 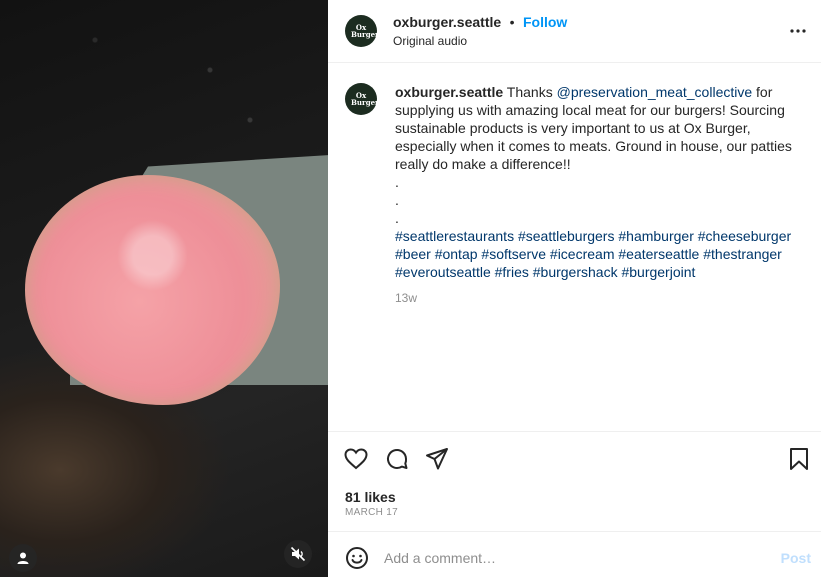 What do you see at coordinates (742, 254) in the screenshot?
I see `hashtag-link: #thestranger` at bounding box center [742, 254].